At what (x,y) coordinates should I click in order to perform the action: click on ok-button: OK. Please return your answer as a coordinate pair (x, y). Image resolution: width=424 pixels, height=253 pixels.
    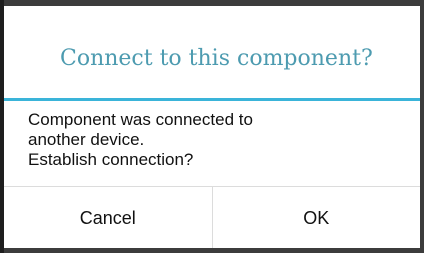
    Looking at the image, I should click on (316, 217).